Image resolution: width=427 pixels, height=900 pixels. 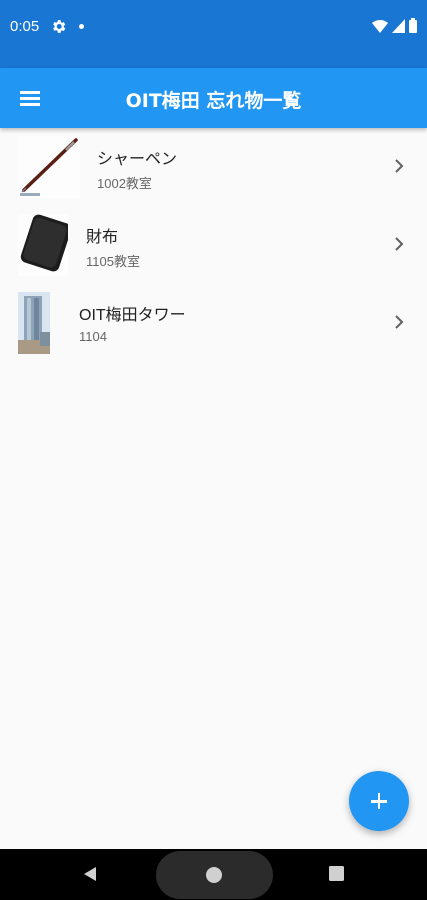 What do you see at coordinates (34, 323) in the screenshot?
I see `tower-building-photo` at bounding box center [34, 323].